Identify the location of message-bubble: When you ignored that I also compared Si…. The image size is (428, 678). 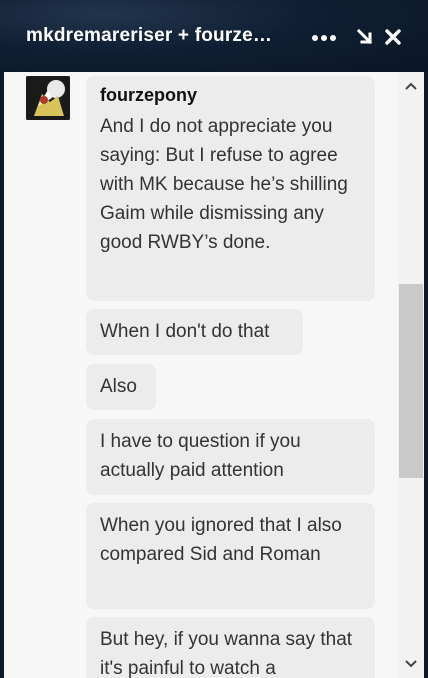
(230, 556).